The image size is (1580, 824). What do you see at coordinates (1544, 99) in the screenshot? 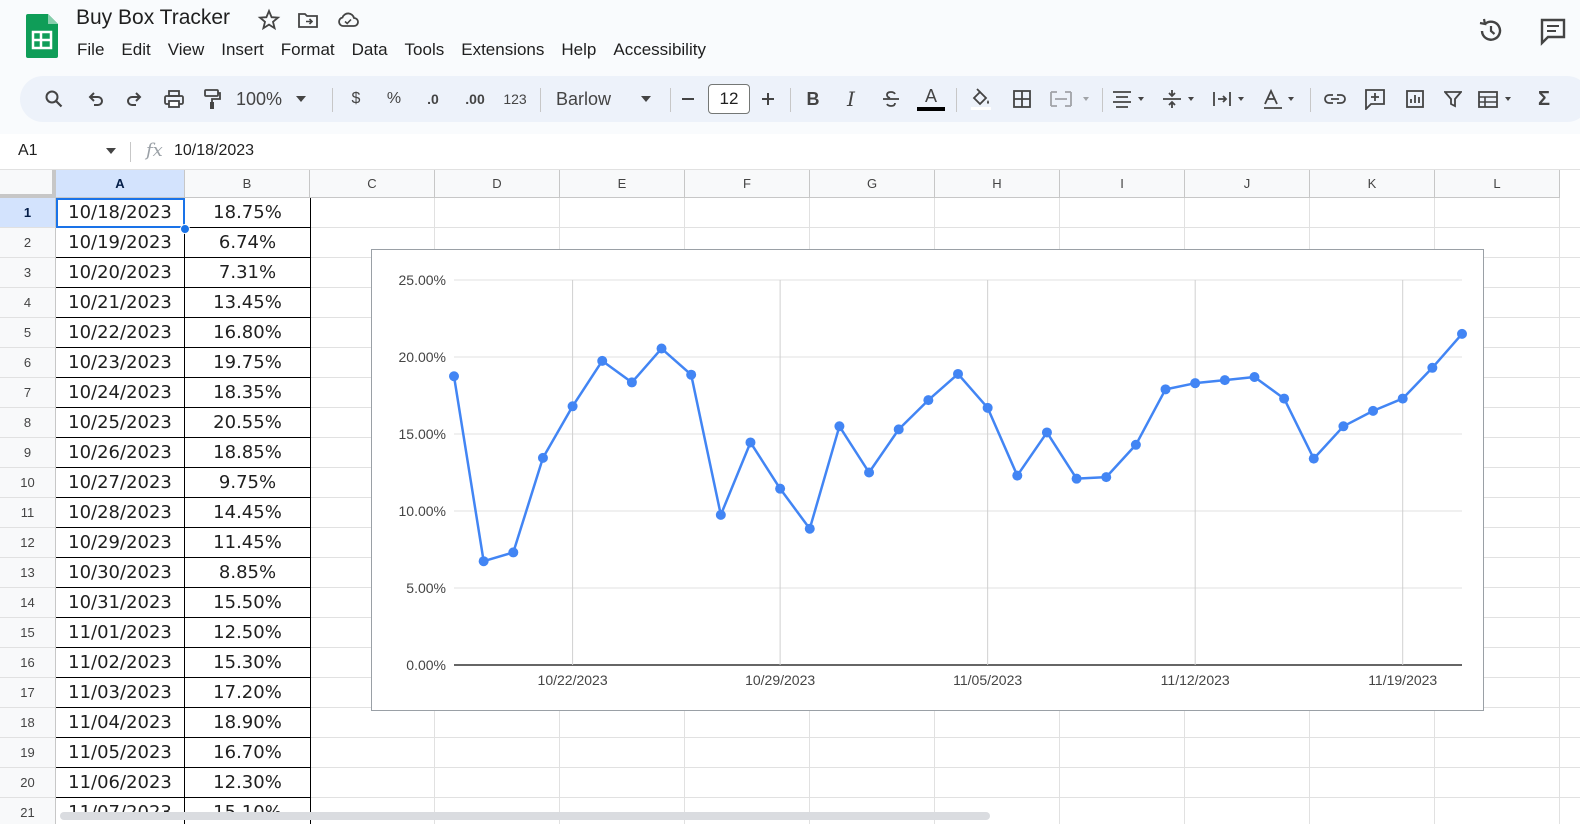
I see `functions-button: Σ` at bounding box center [1544, 99].